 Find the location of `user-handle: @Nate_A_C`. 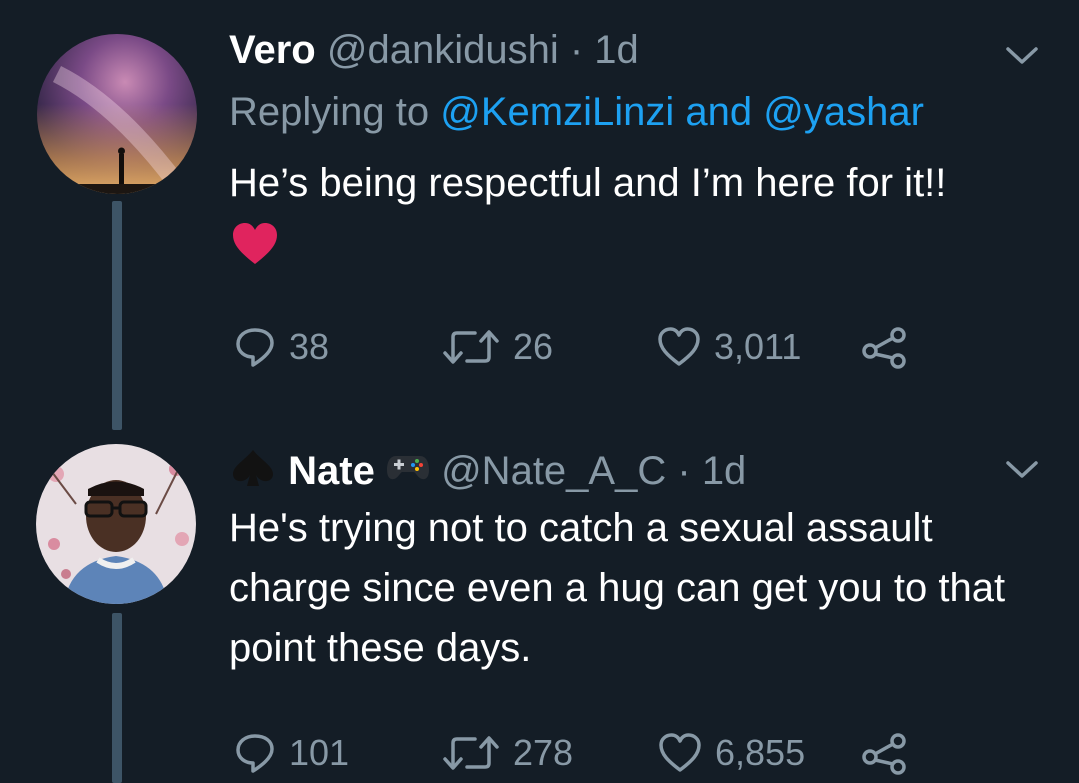

user-handle: @Nate_A_C is located at coordinates (553, 471).